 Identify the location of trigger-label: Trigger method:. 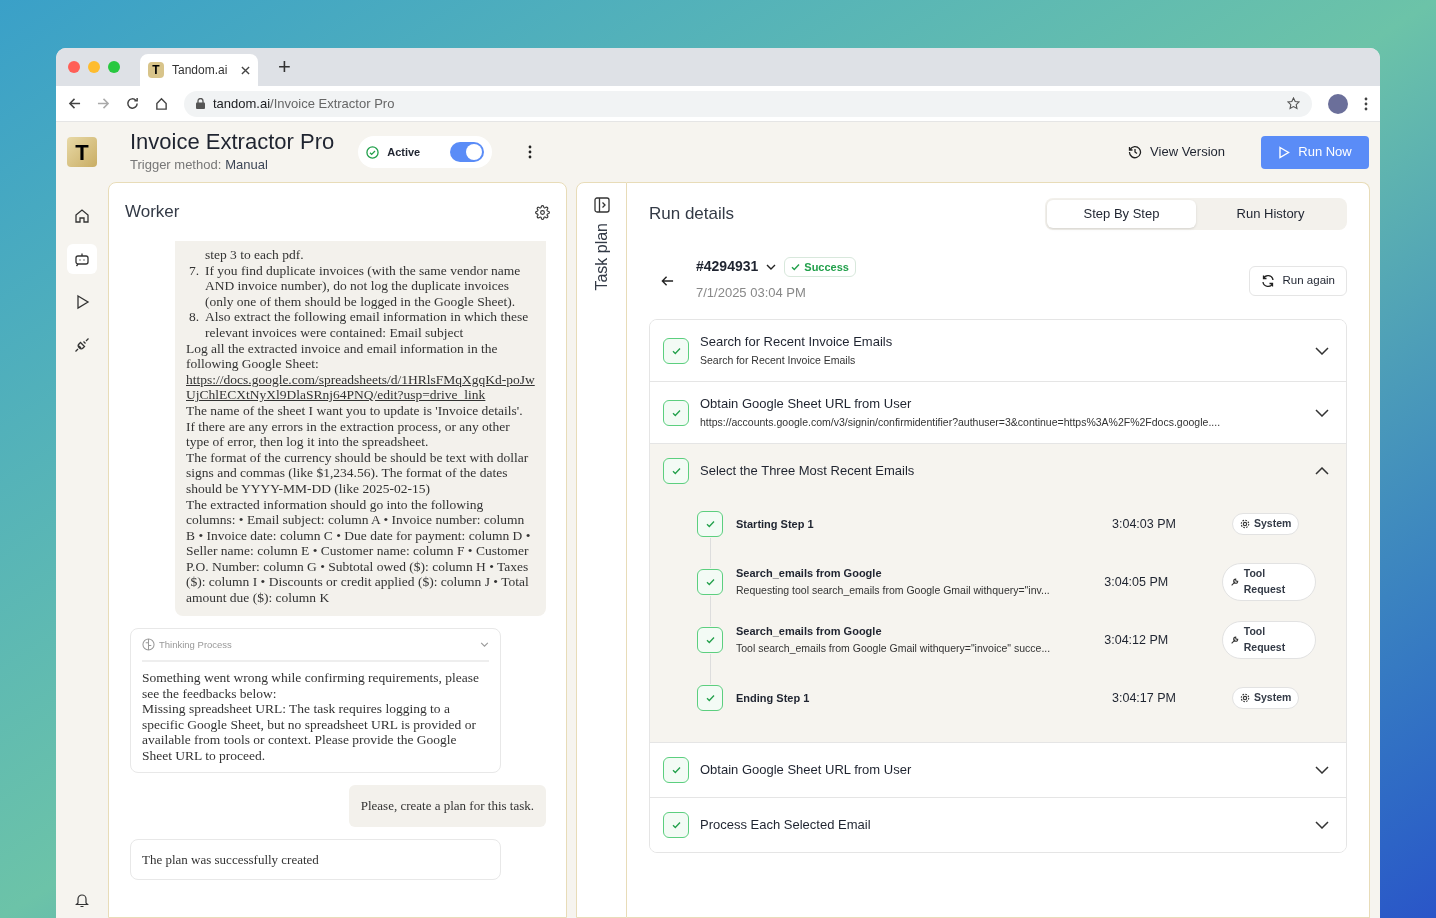
(176, 165).